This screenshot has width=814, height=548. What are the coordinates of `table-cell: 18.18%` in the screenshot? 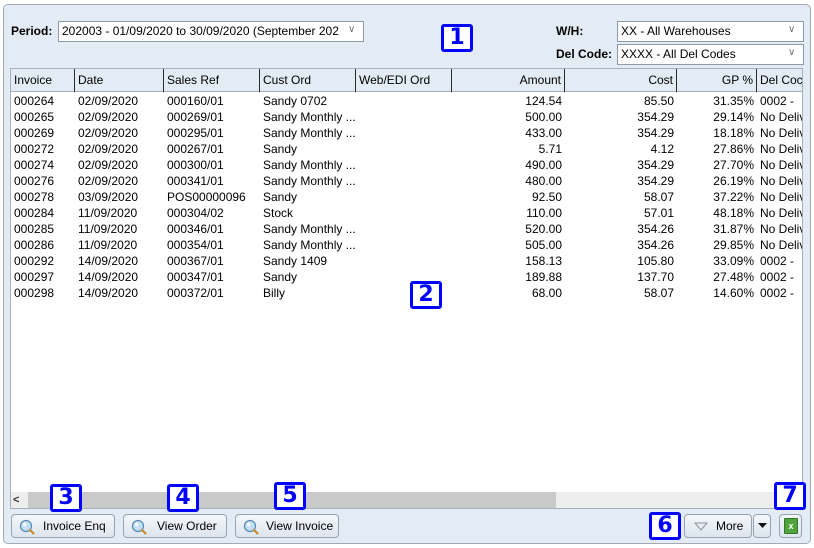 It's located at (733, 133).